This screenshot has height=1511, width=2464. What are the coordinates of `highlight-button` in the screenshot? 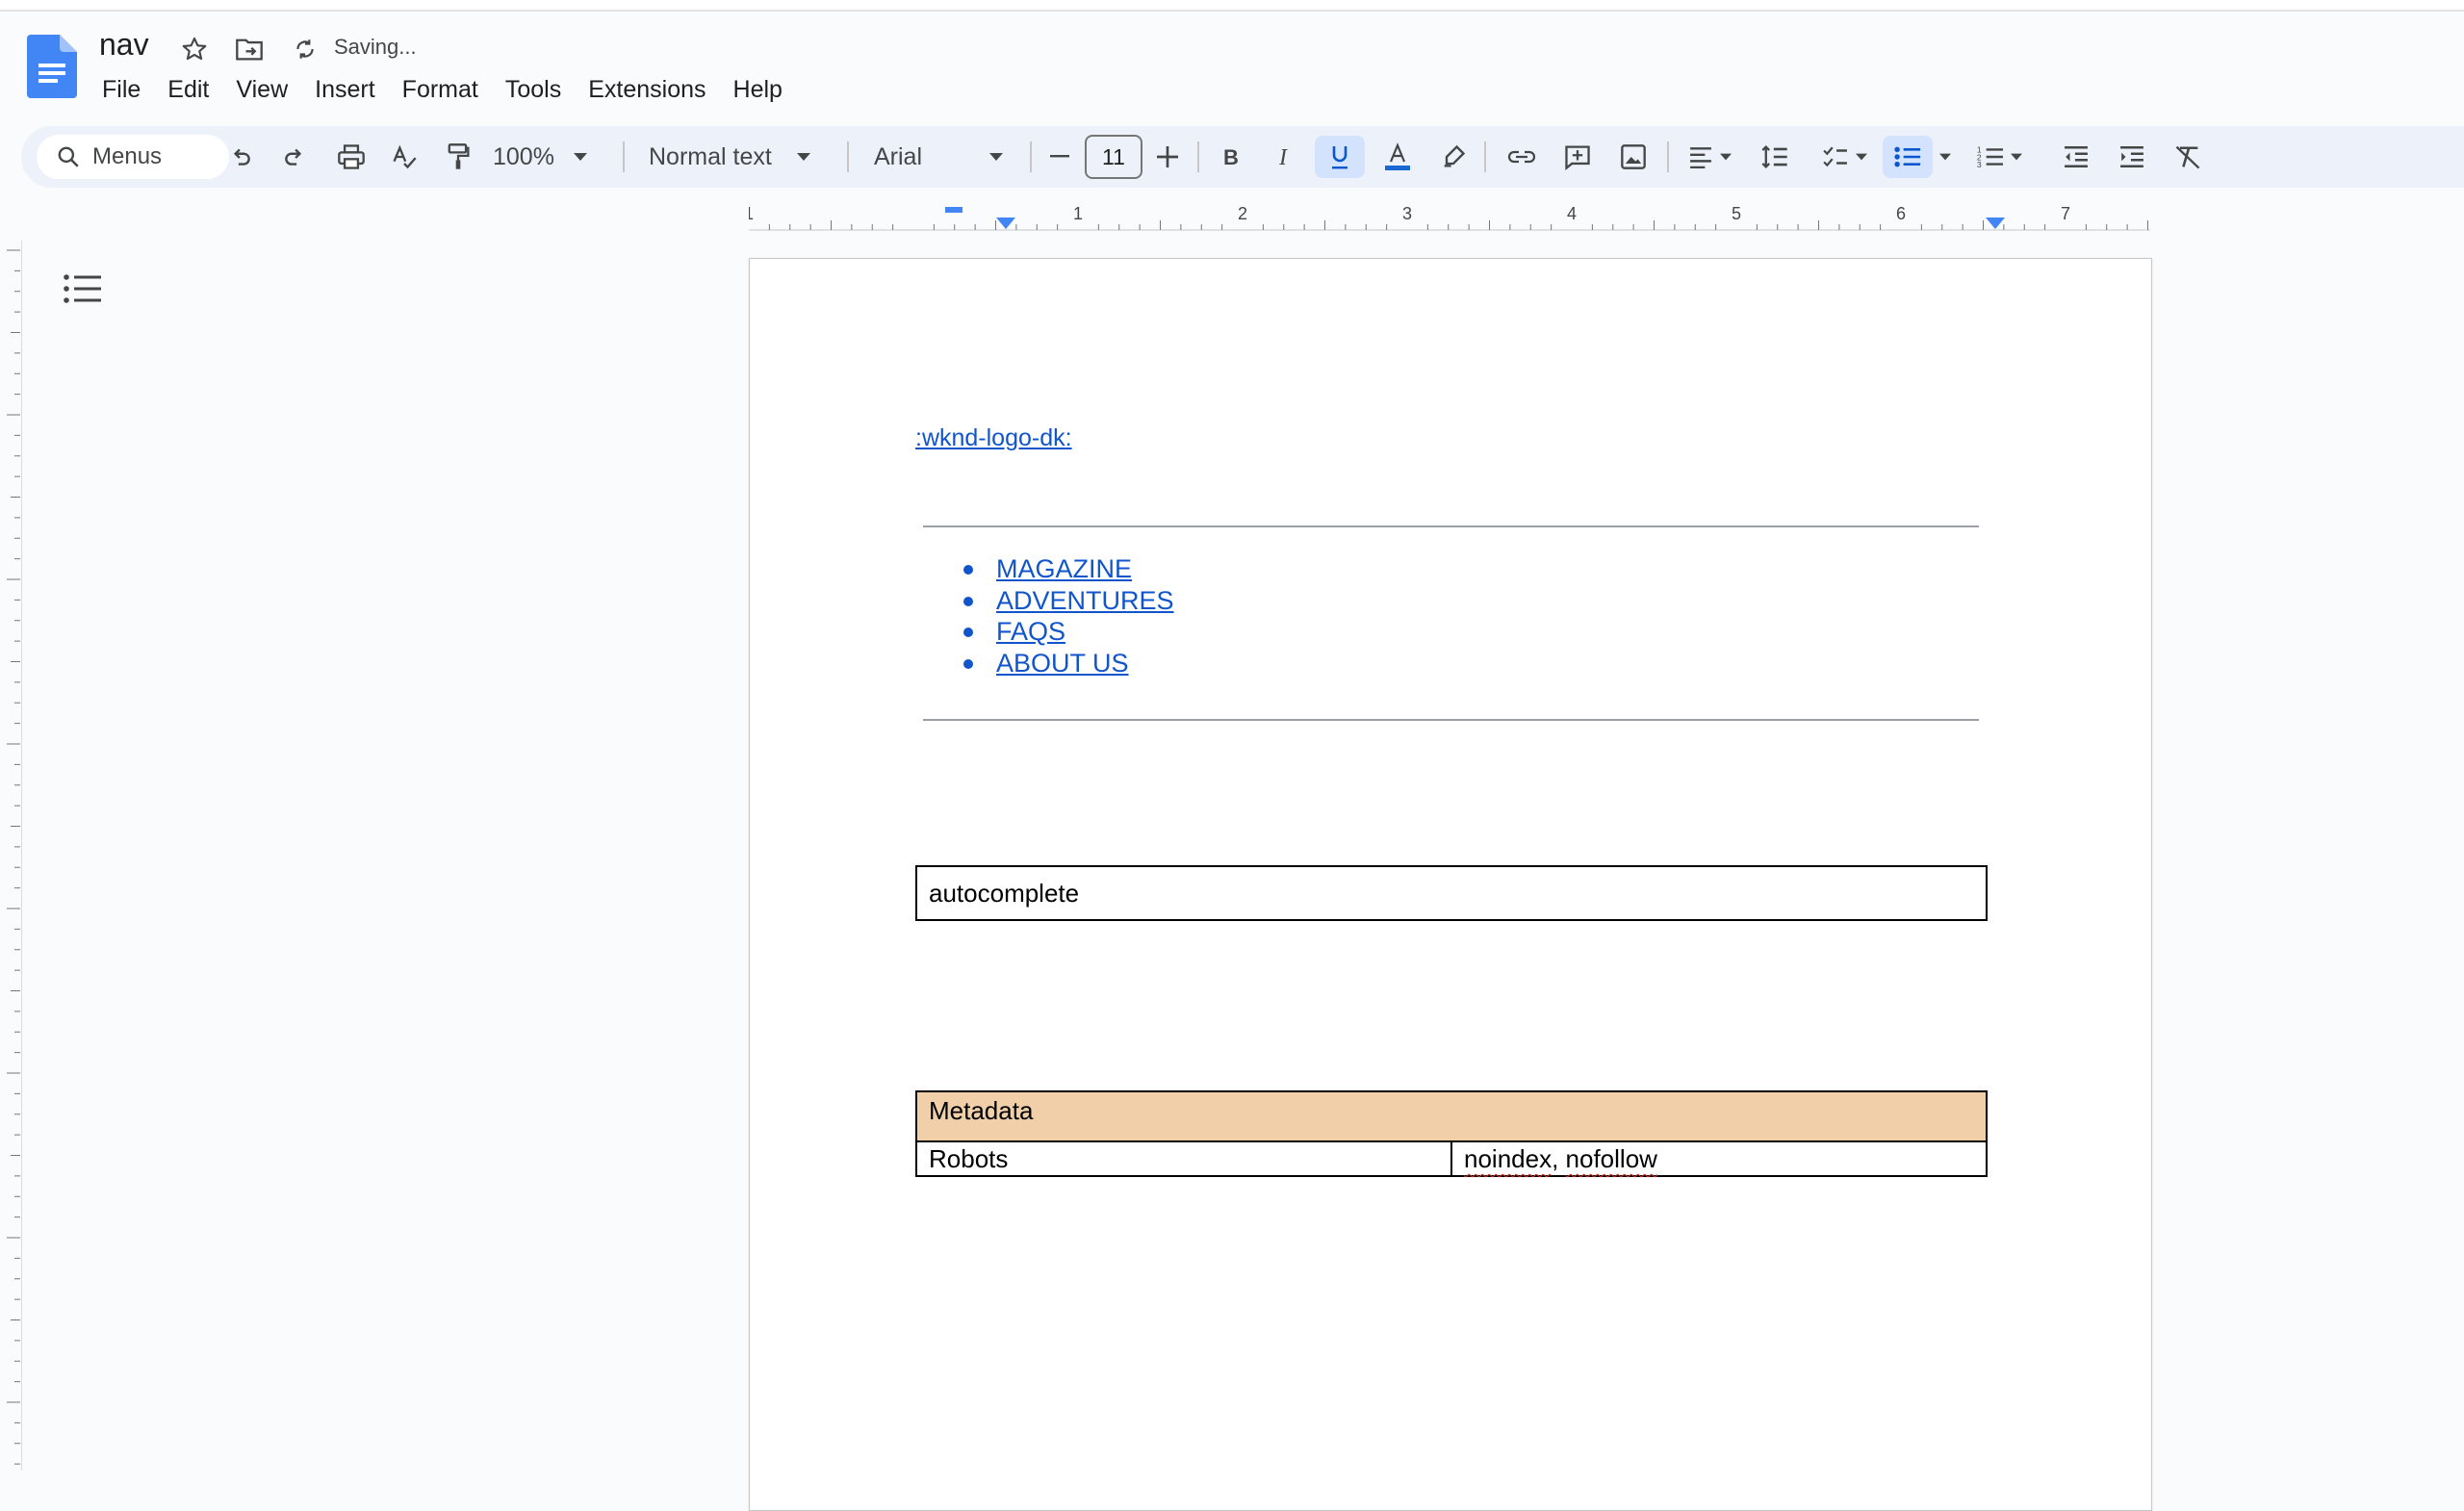 It's located at (1453, 157).